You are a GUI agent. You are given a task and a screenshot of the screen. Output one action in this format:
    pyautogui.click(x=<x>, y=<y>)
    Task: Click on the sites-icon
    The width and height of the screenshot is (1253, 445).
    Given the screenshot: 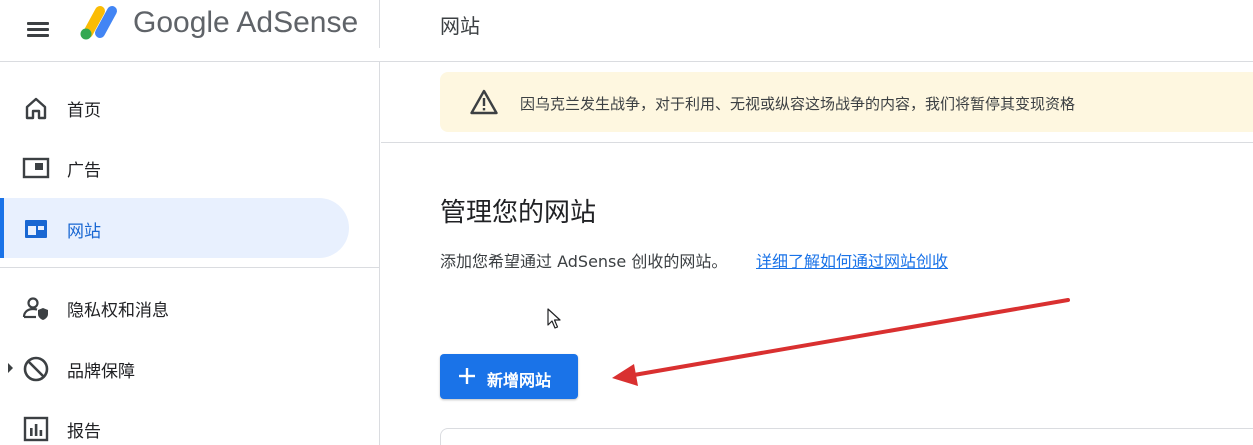 What is the action you would take?
    pyautogui.click(x=36, y=229)
    